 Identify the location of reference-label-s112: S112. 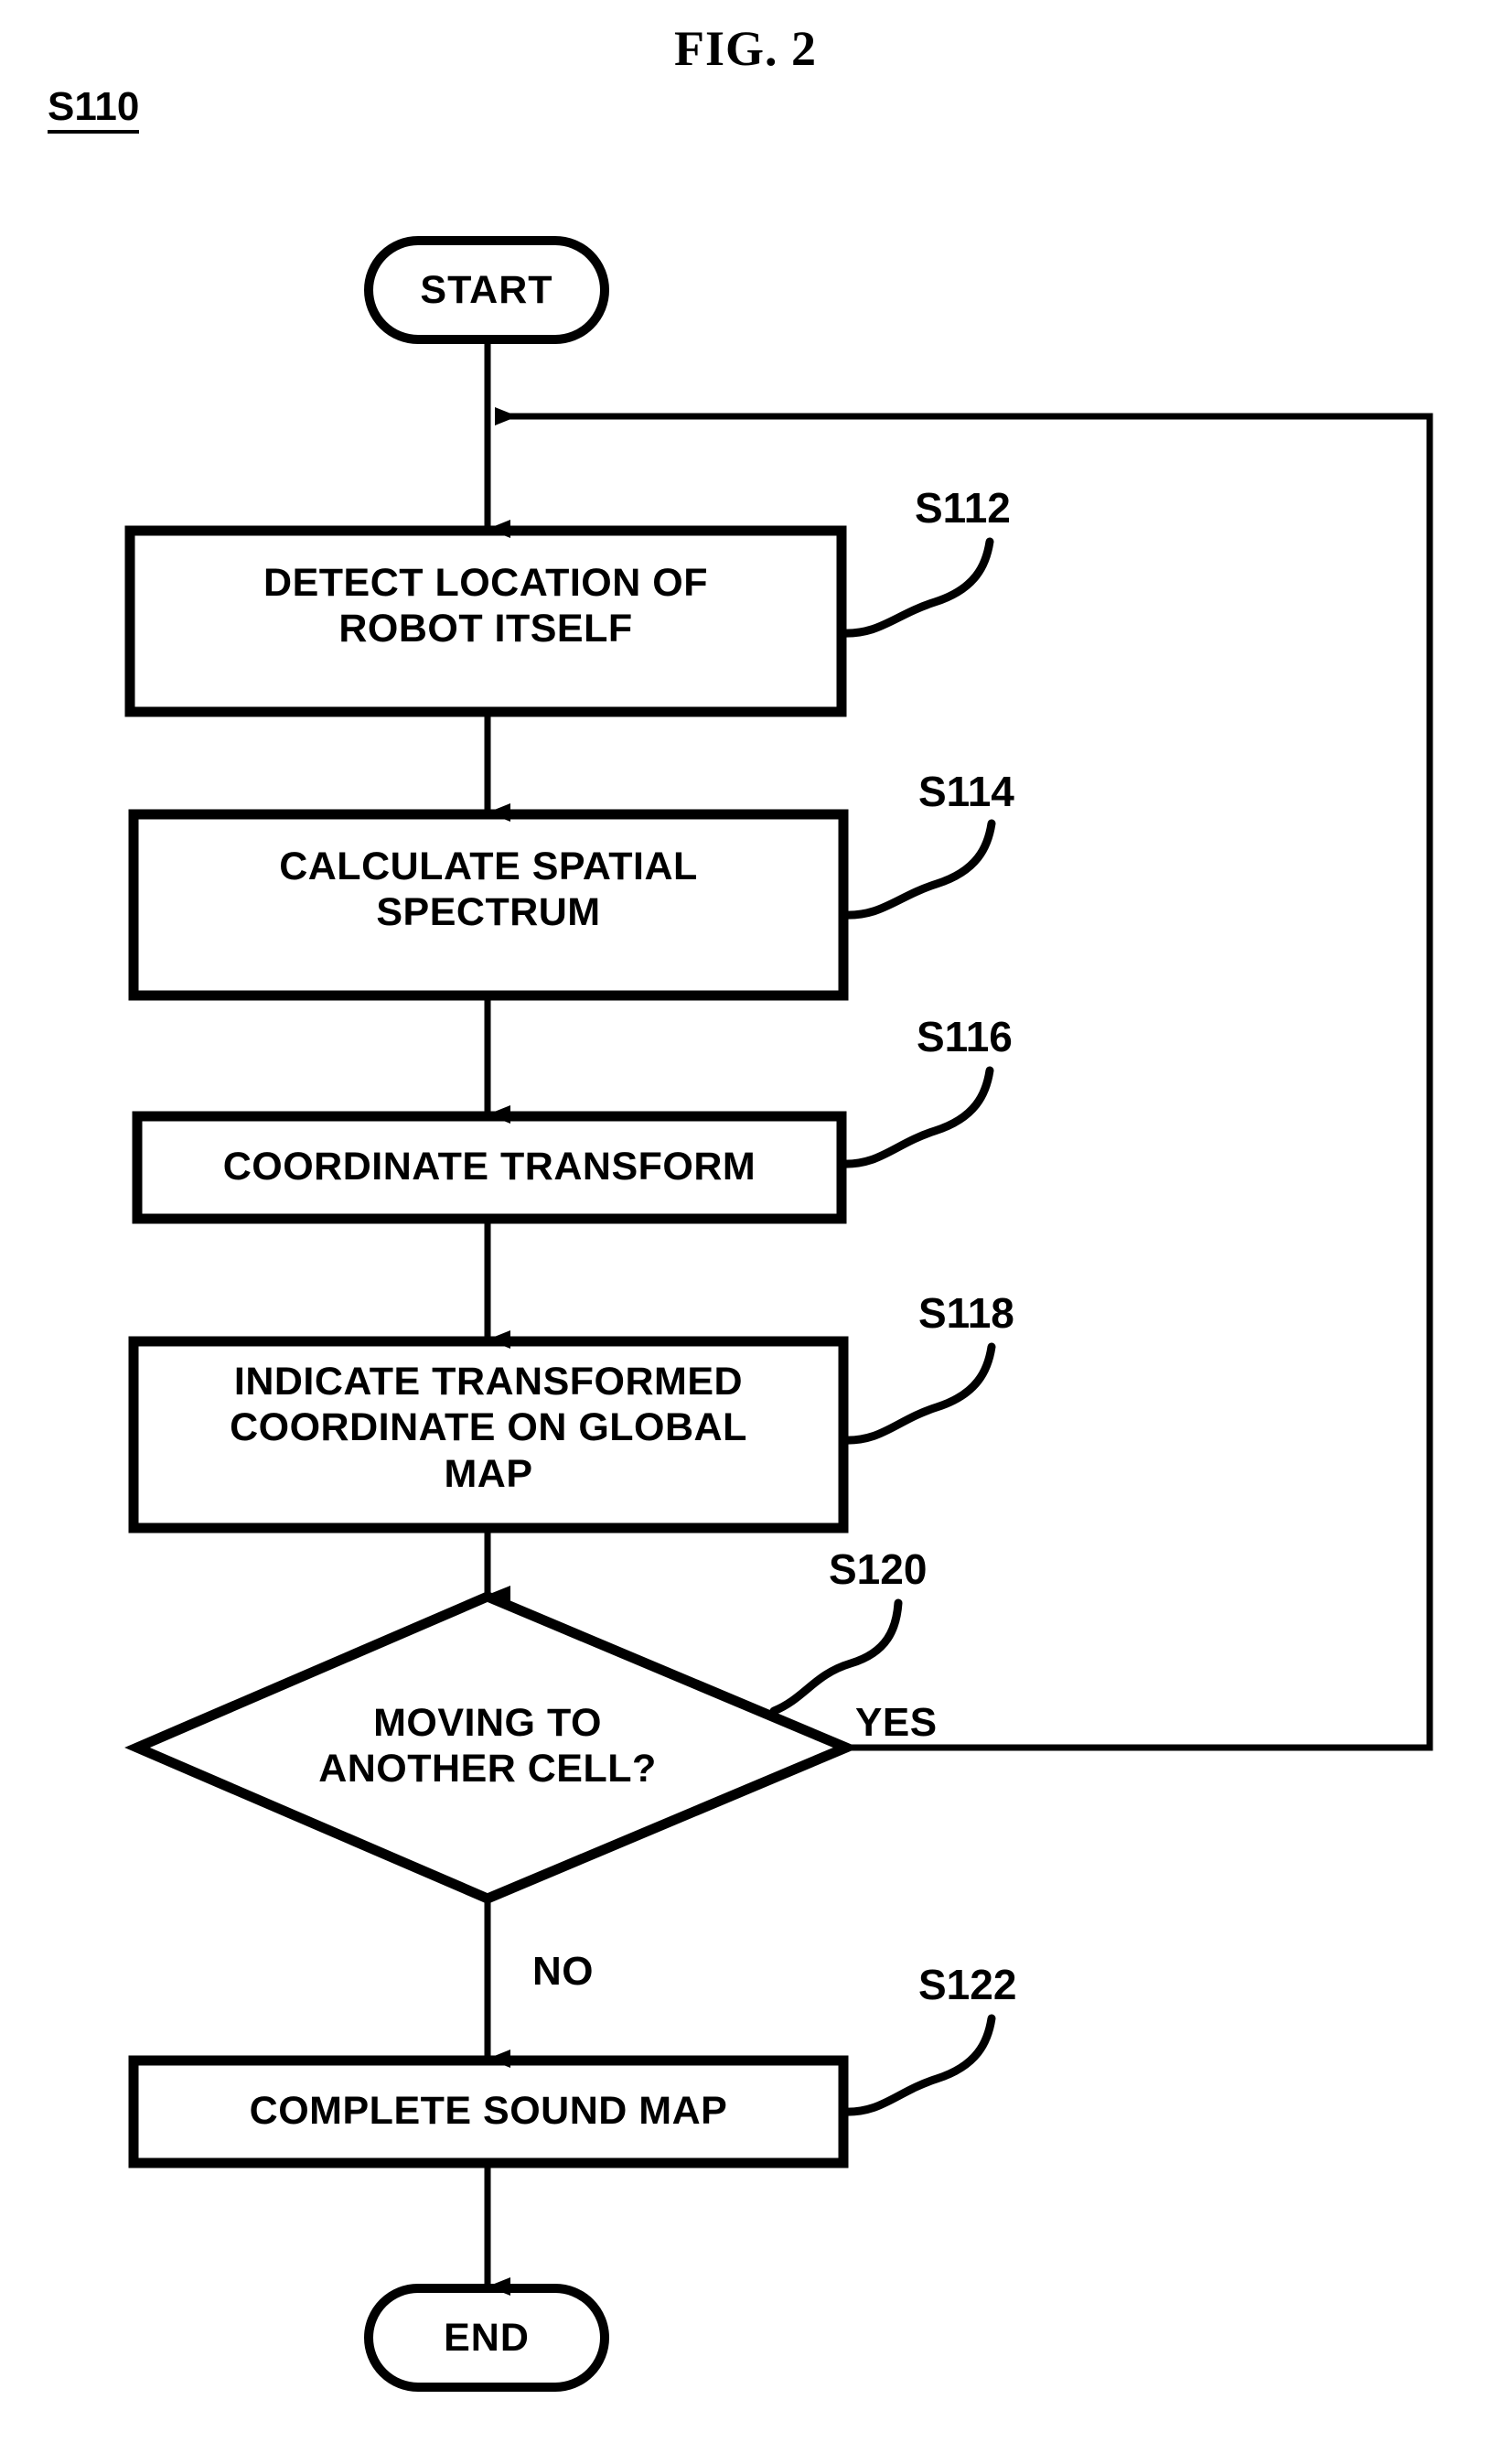
(963, 508).